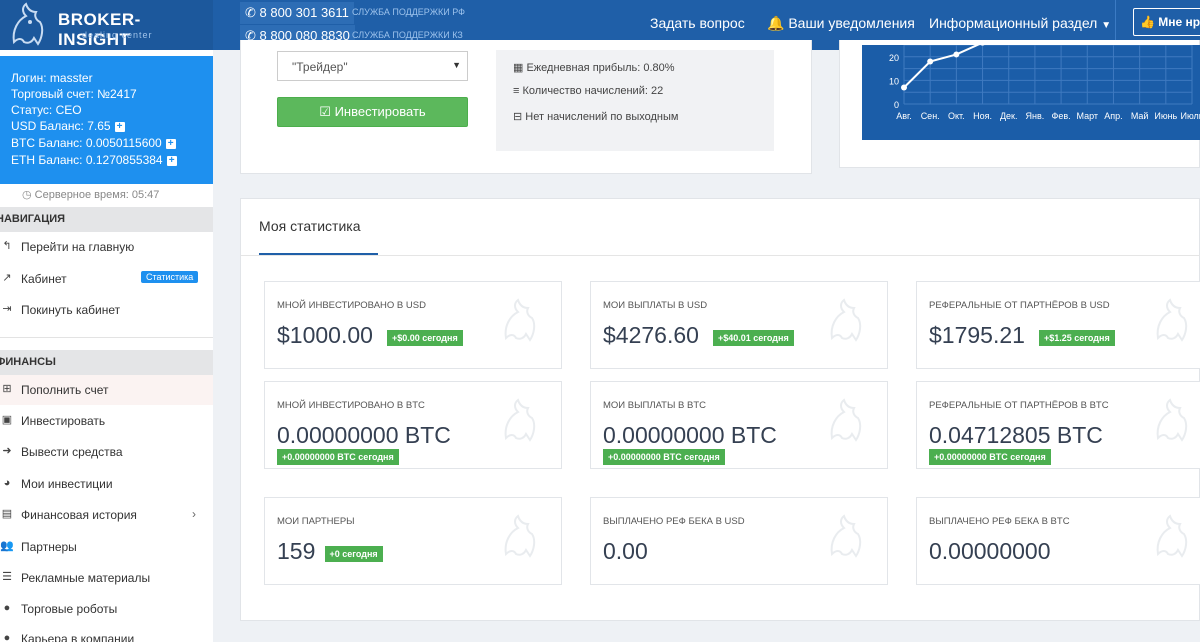  Describe the element at coordinates (600, 68) in the screenshot. I see `daily-profit-text: Ежедневная прибыль: 0.80%` at that location.